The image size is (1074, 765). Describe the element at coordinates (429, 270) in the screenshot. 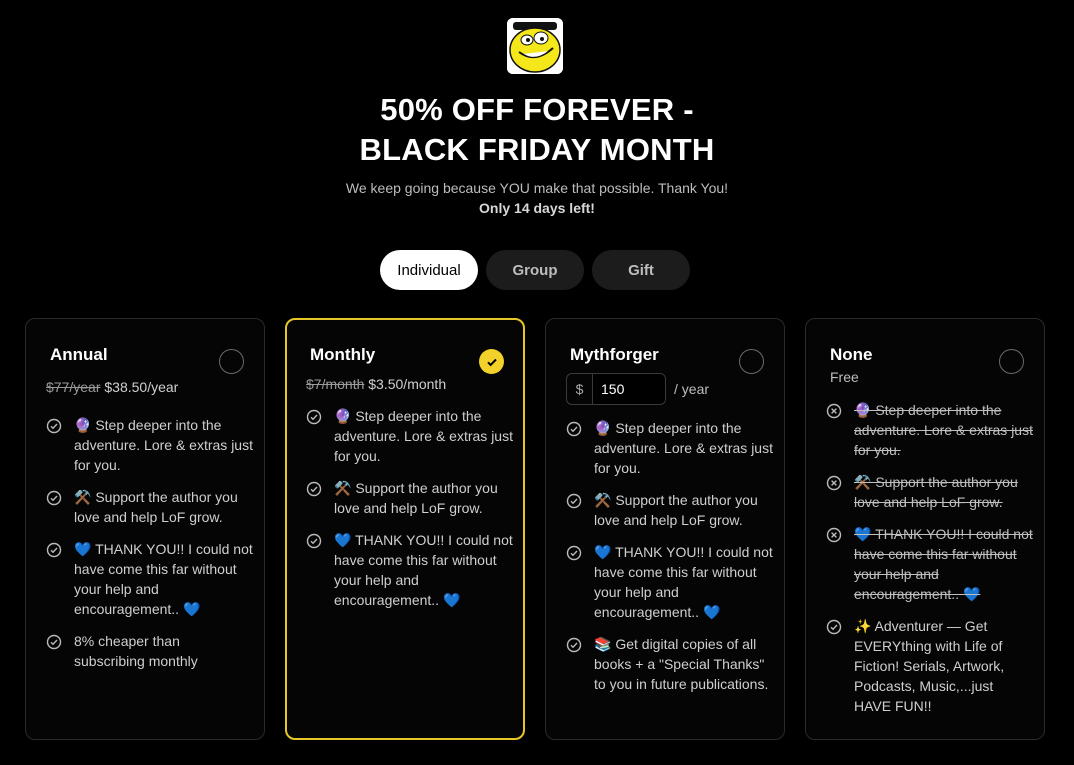

I see `tab-individual: Individual` at that location.